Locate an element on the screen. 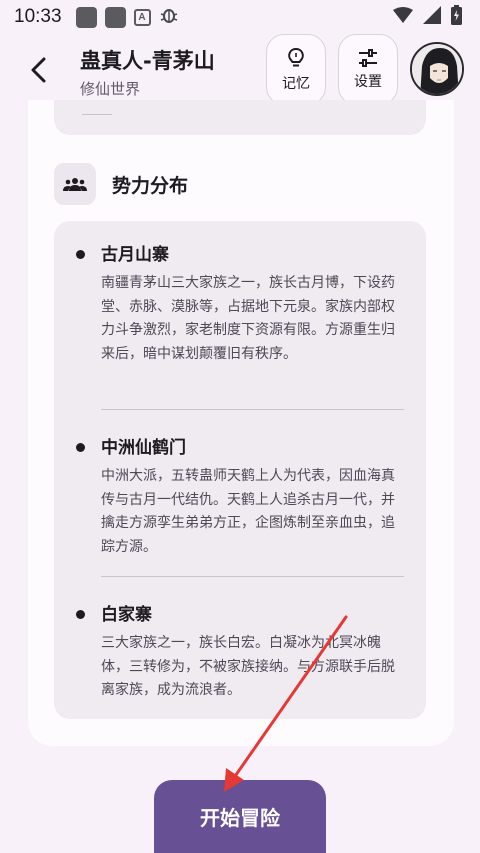 Image resolution: width=480 pixels, height=853 pixels. faction-name: 中洲仙鹤门 is located at coordinates (143, 448).